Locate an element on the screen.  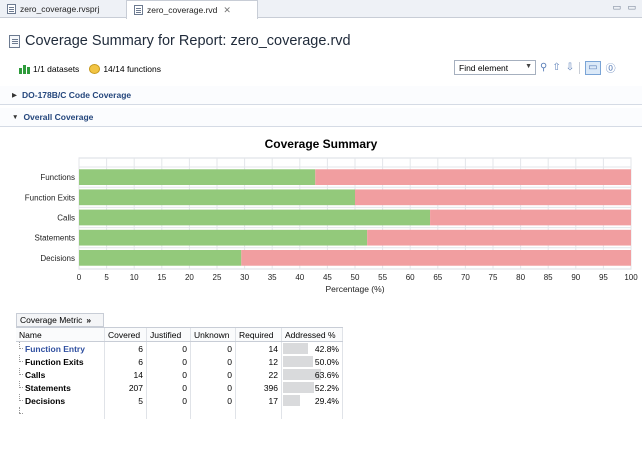
table-row: Decisions 5 0 0 17 29.4% is located at coordinates (179, 400).